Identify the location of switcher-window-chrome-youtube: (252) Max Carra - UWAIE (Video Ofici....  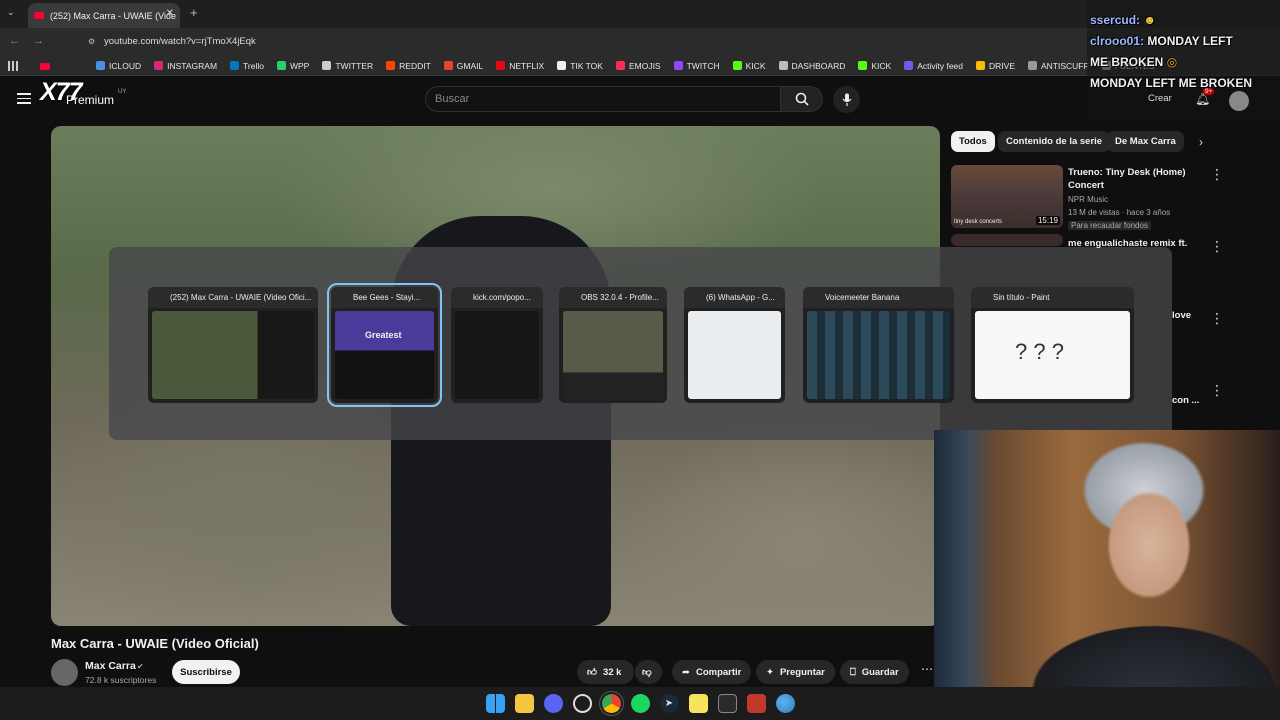
(233, 345).